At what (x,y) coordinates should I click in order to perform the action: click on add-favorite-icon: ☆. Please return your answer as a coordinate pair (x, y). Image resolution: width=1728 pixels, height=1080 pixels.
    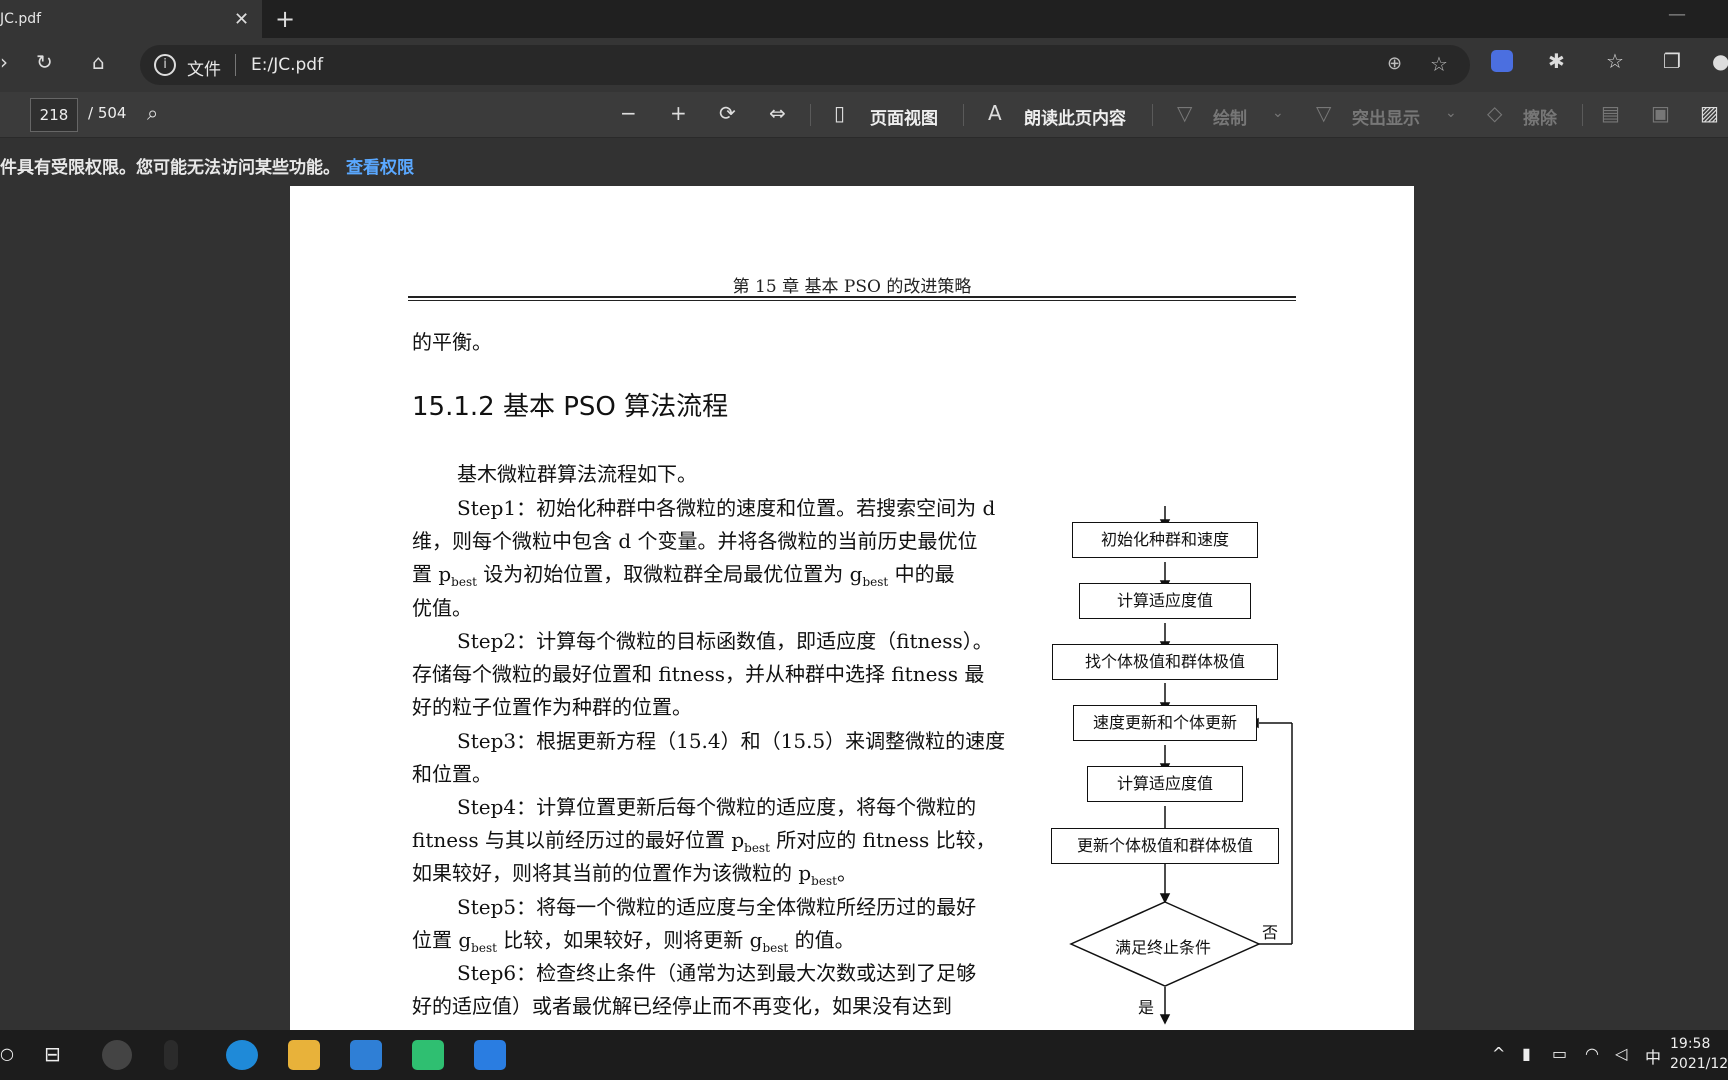
    Looking at the image, I should click on (1439, 64).